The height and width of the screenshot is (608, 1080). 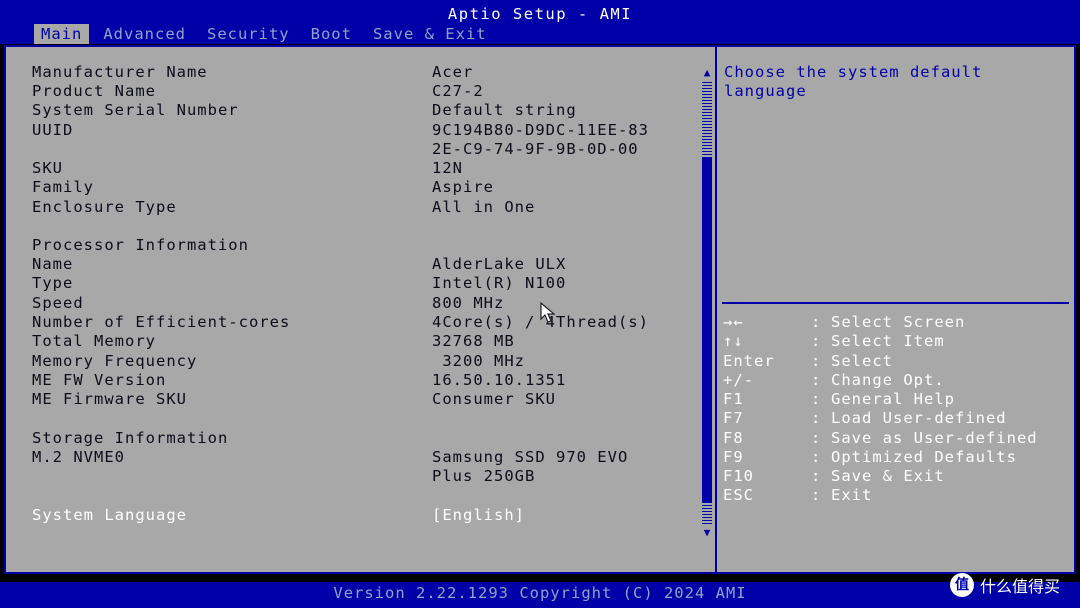 I want to click on key-f1: F1, so click(x=733, y=399).